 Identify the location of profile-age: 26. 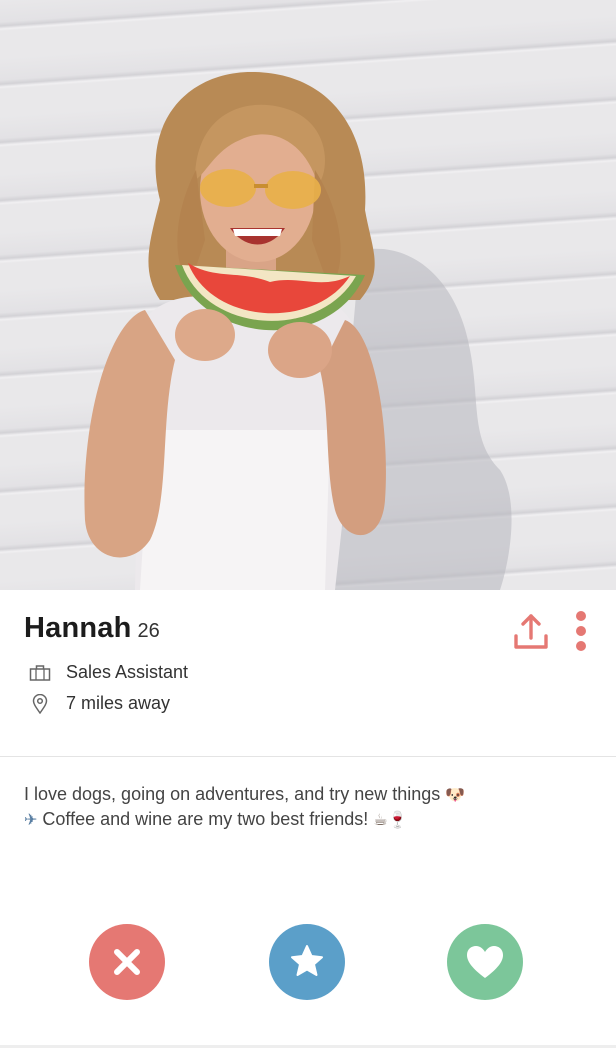
(148, 631).